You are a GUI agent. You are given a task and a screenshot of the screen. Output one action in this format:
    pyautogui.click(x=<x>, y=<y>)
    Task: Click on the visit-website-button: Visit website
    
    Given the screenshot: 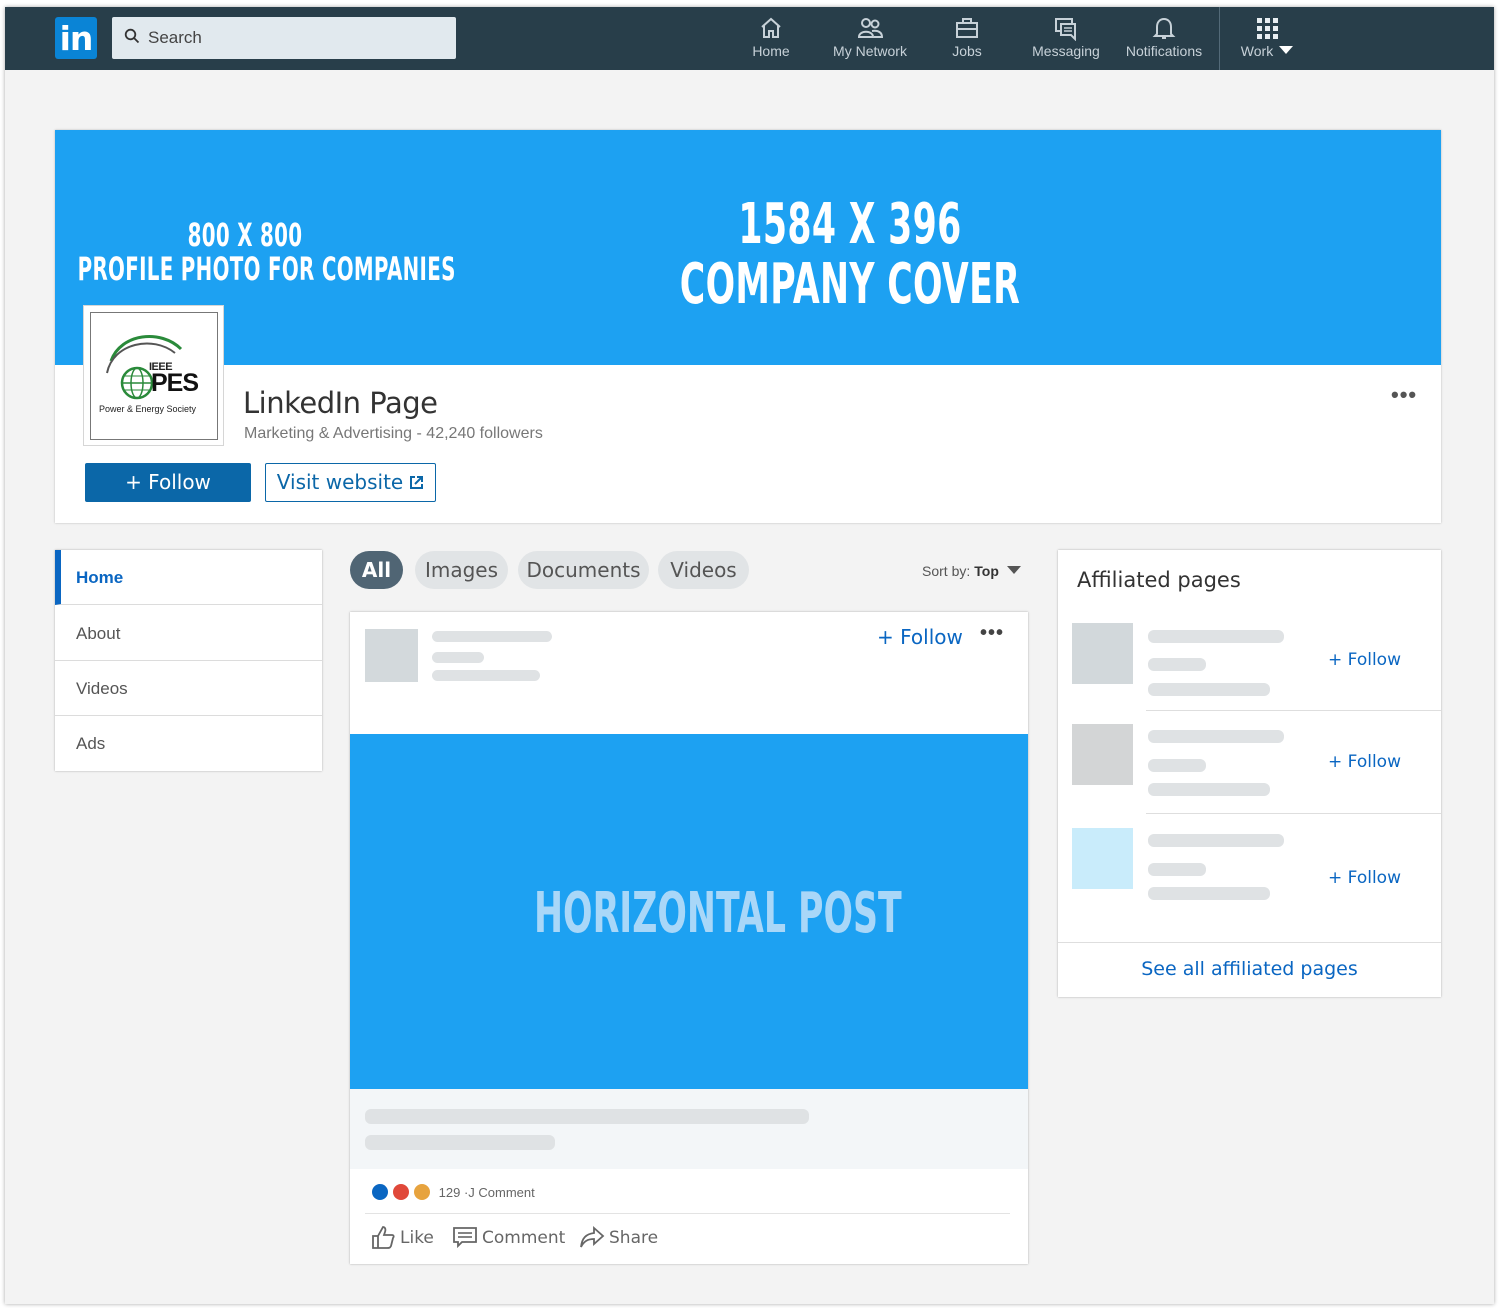 What is the action you would take?
    pyautogui.click(x=350, y=482)
    